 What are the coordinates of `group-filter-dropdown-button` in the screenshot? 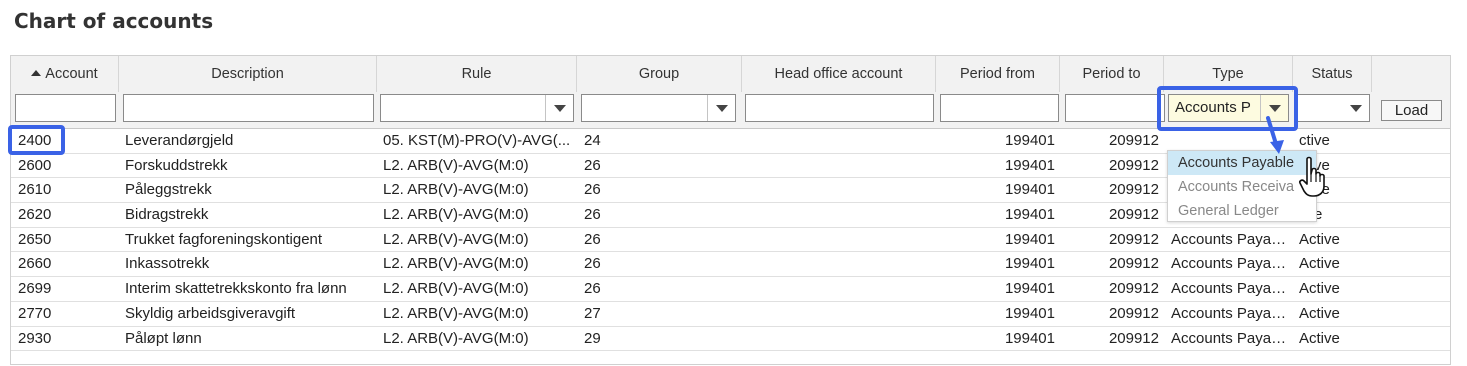 It's located at (721, 108).